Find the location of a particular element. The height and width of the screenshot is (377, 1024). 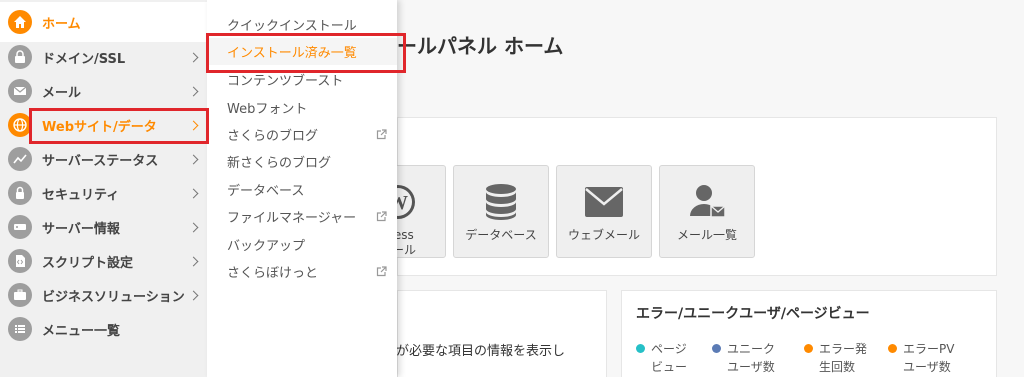

sidebar-item-label: スクリプト設定 is located at coordinates (88, 263).